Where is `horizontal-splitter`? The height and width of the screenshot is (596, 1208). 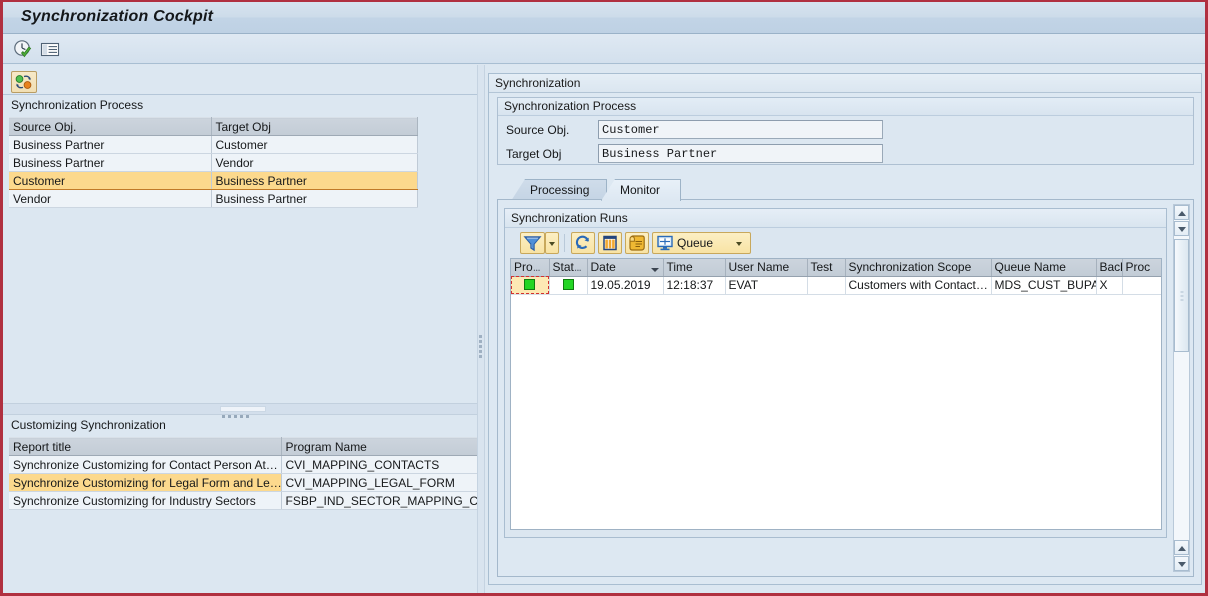
horizontal-splitter is located at coordinates (242, 410).